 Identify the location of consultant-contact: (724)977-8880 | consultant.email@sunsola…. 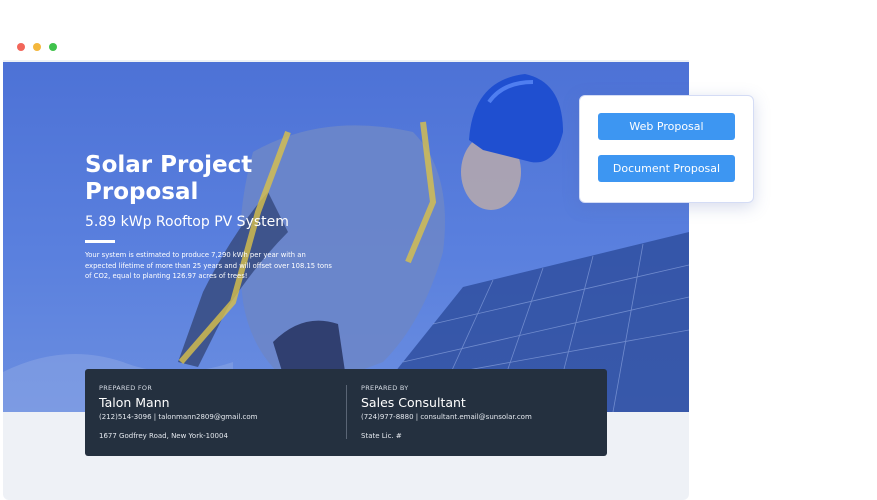
(446, 417).